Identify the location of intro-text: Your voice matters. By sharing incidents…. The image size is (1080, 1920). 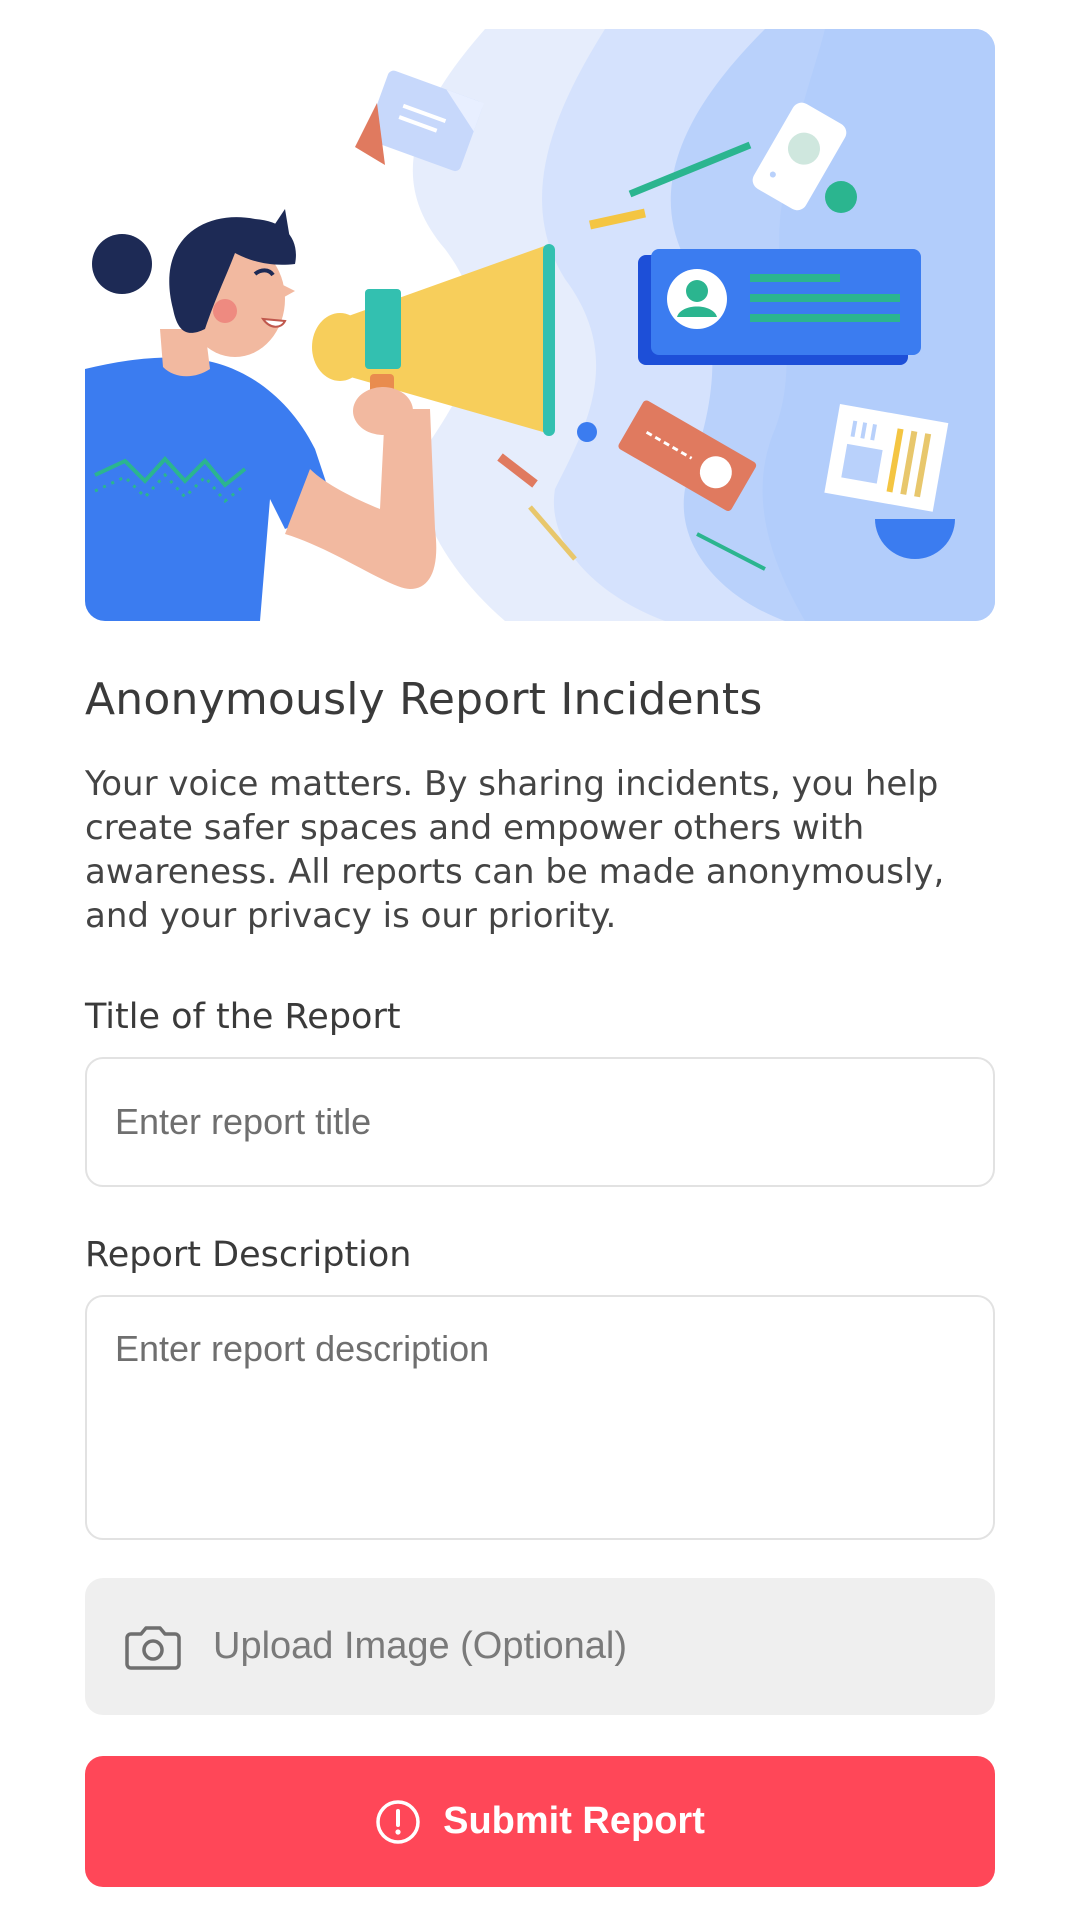
(515, 850).